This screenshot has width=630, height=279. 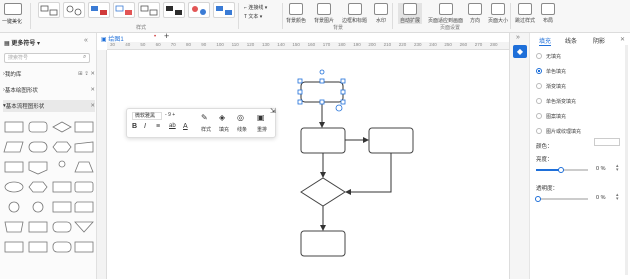 What do you see at coordinates (38, 207) in the screenshot?
I see `or-shape` at bounding box center [38, 207].